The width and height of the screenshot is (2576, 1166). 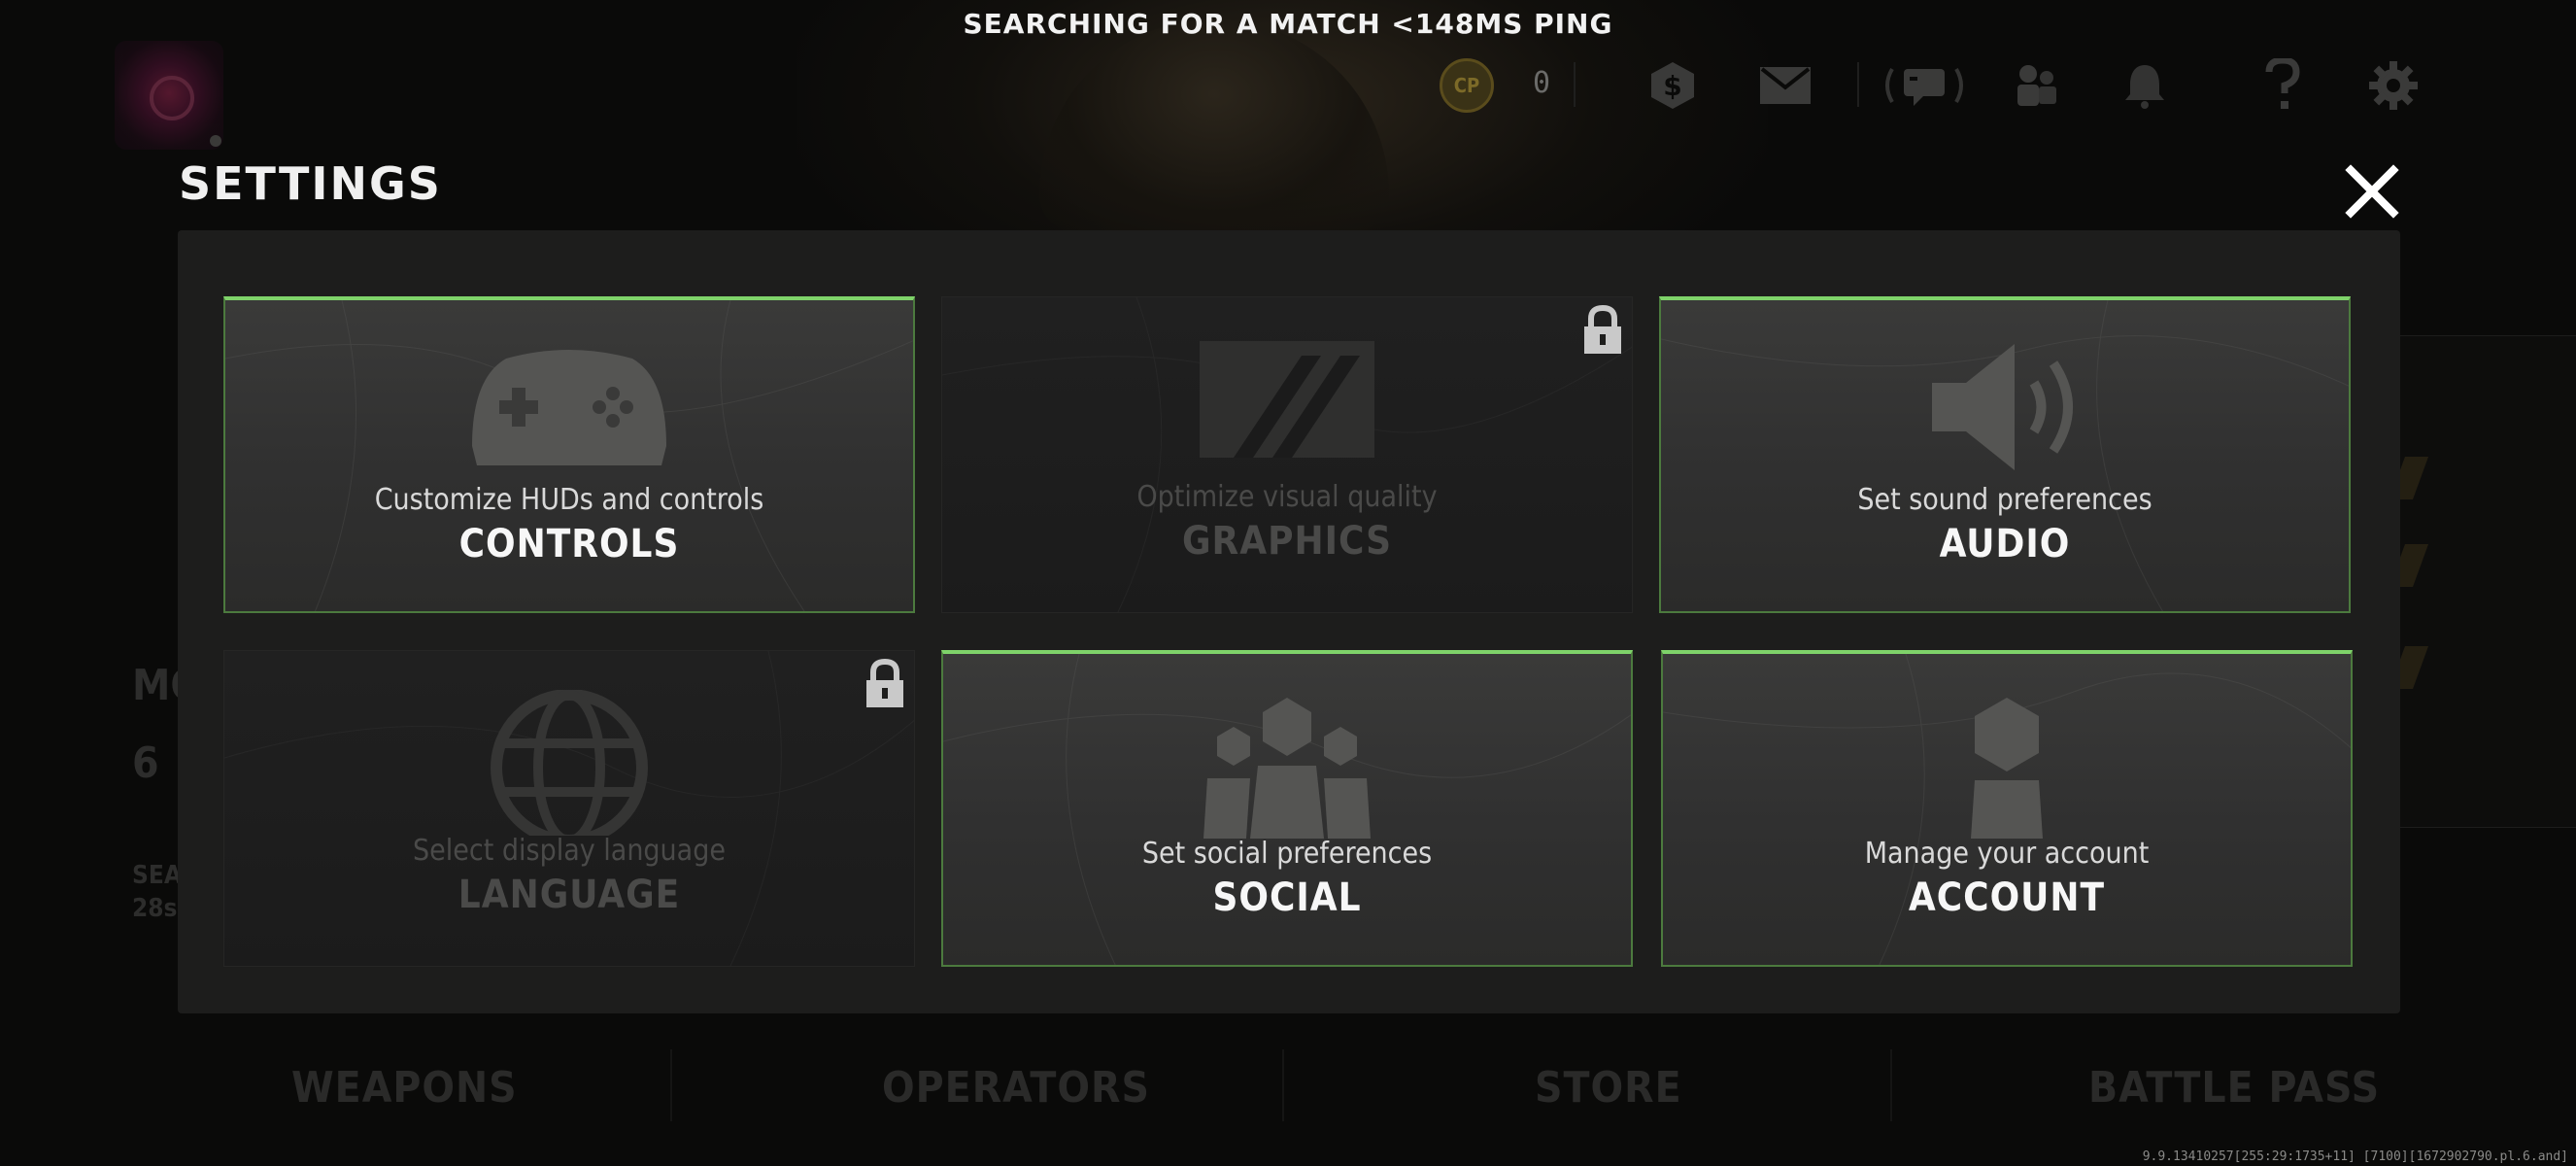 I want to click on nav-weapons: WEAPONS, so click(x=404, y=1088).